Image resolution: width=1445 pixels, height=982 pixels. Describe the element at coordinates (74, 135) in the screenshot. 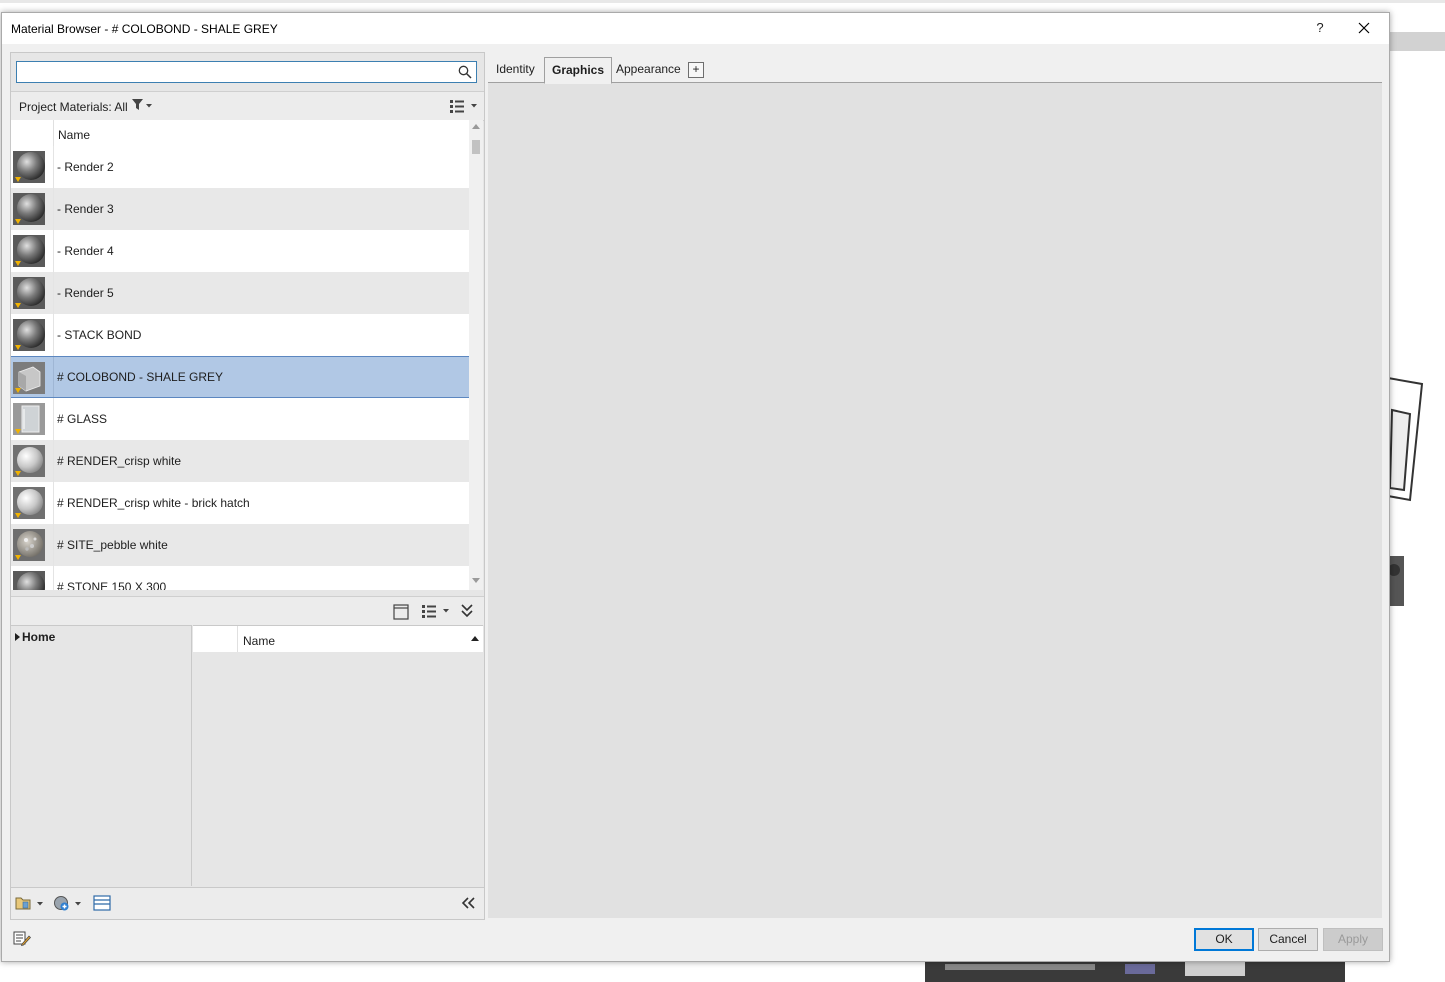

I see `name-column-header: Name` at that location.